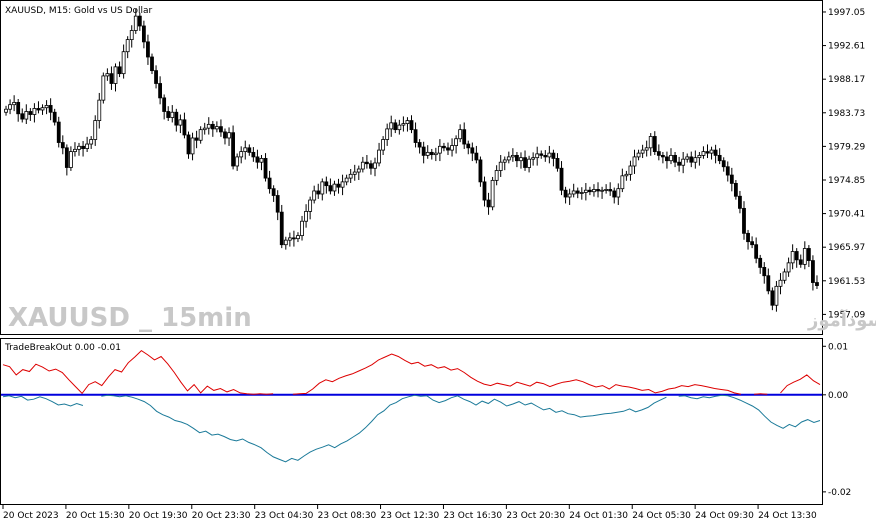  I want to click on time-tick-label: 24 Oct 05:30, so click(661, 516).